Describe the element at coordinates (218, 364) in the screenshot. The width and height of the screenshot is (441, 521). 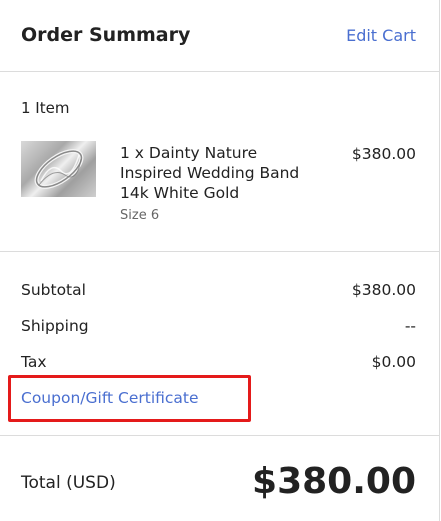
I see `tax-row: Tax $0.00` at that location.